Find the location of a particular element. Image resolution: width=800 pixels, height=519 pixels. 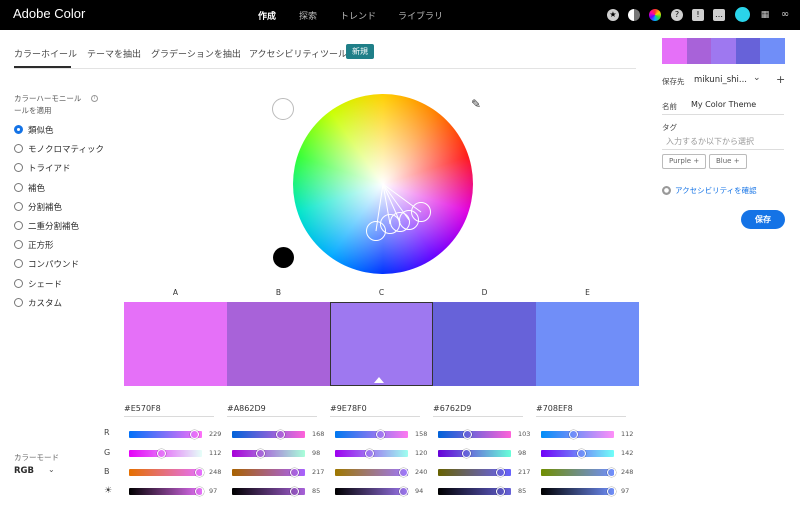

apps-grid-icon: ▦ is located at coordinates (765, 15).